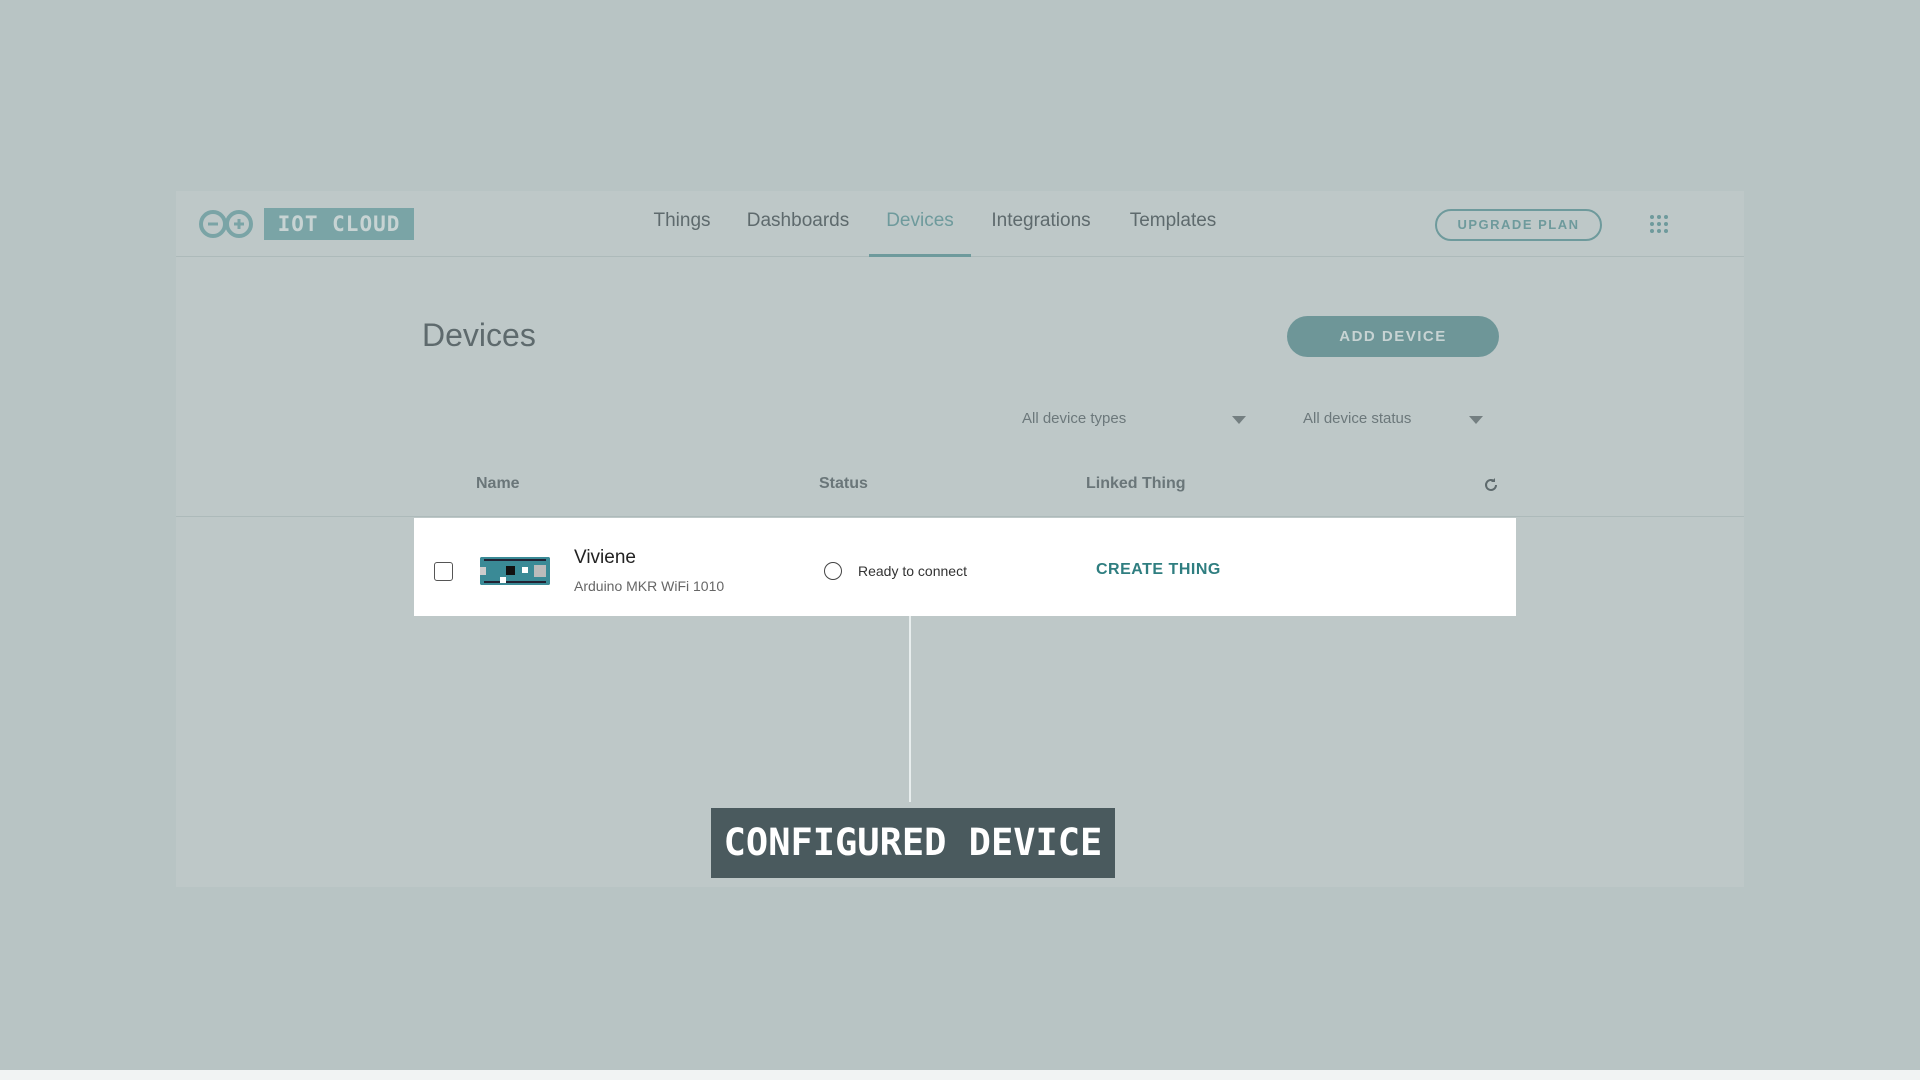 The image size is (1920, 1080). What do you see at coordinates (910, 709) in the screenshot?
I see `annotation-connector` at bounding box center [910, 709].